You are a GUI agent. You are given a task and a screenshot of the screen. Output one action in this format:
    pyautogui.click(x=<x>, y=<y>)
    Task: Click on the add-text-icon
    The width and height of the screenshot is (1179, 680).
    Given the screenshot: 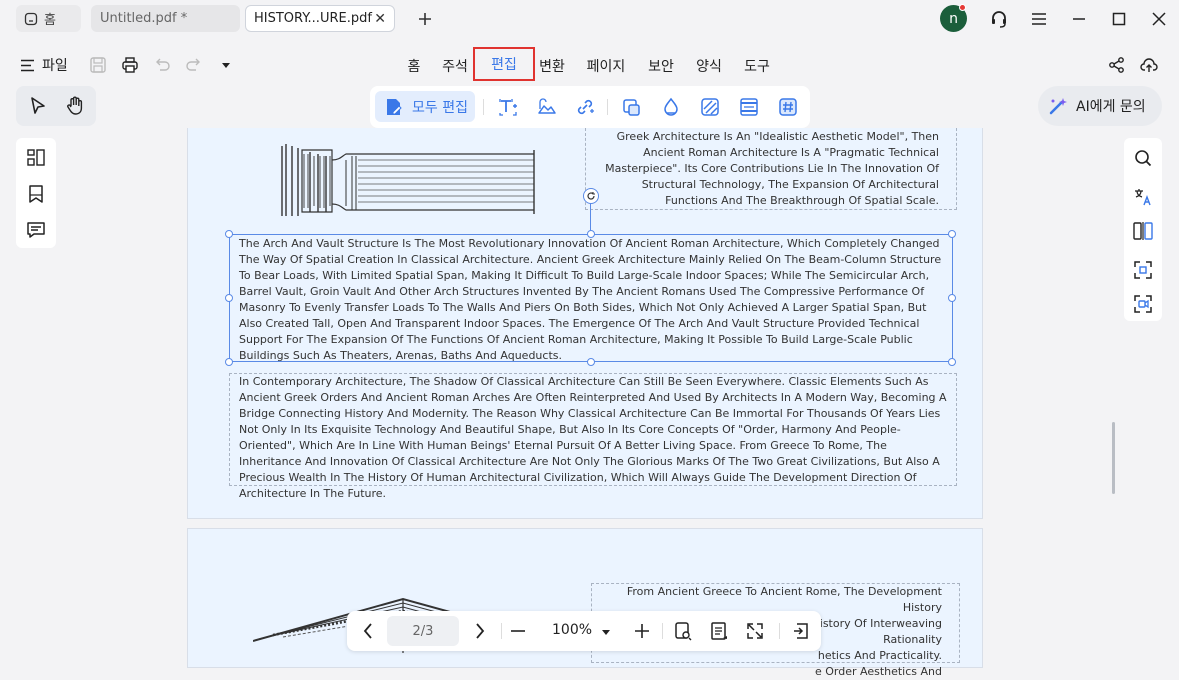 What is the action you would take?
    pyautogui.click(x=508, y=107)
    